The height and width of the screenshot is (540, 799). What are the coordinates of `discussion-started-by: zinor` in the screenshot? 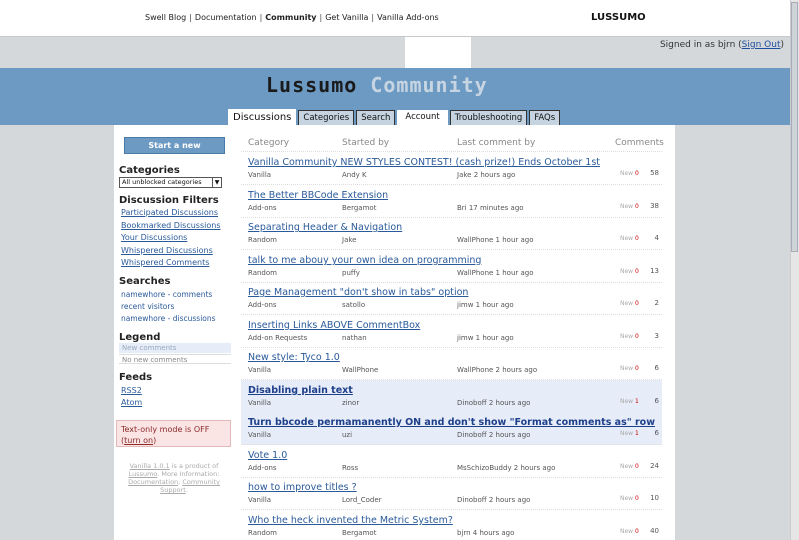 It's located at (351, 403).